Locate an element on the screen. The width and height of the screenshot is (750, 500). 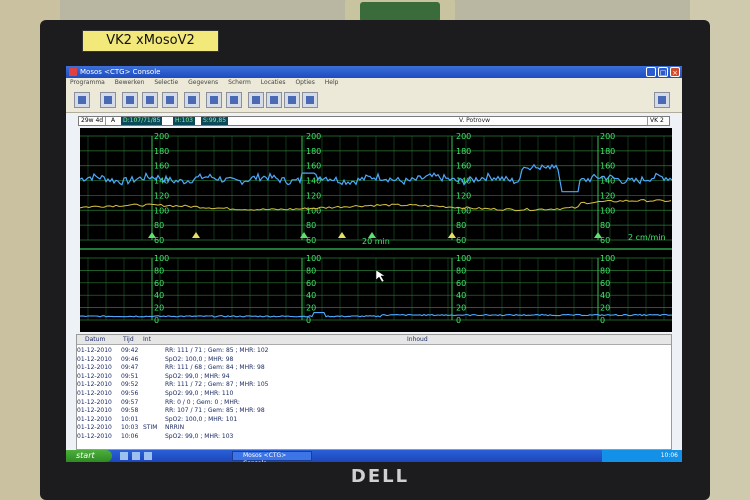
col-datum: Datum is located at coordinates (95, 339).